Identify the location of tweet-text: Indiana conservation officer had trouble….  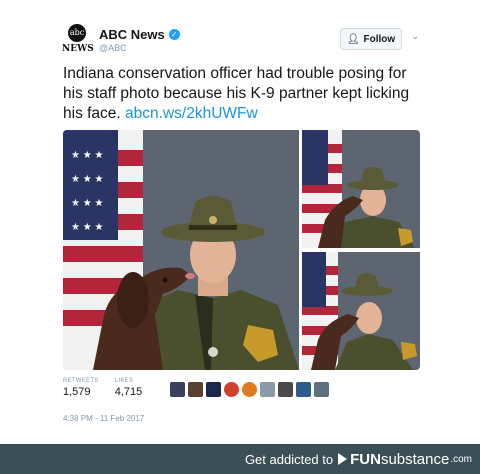
(243, 94).